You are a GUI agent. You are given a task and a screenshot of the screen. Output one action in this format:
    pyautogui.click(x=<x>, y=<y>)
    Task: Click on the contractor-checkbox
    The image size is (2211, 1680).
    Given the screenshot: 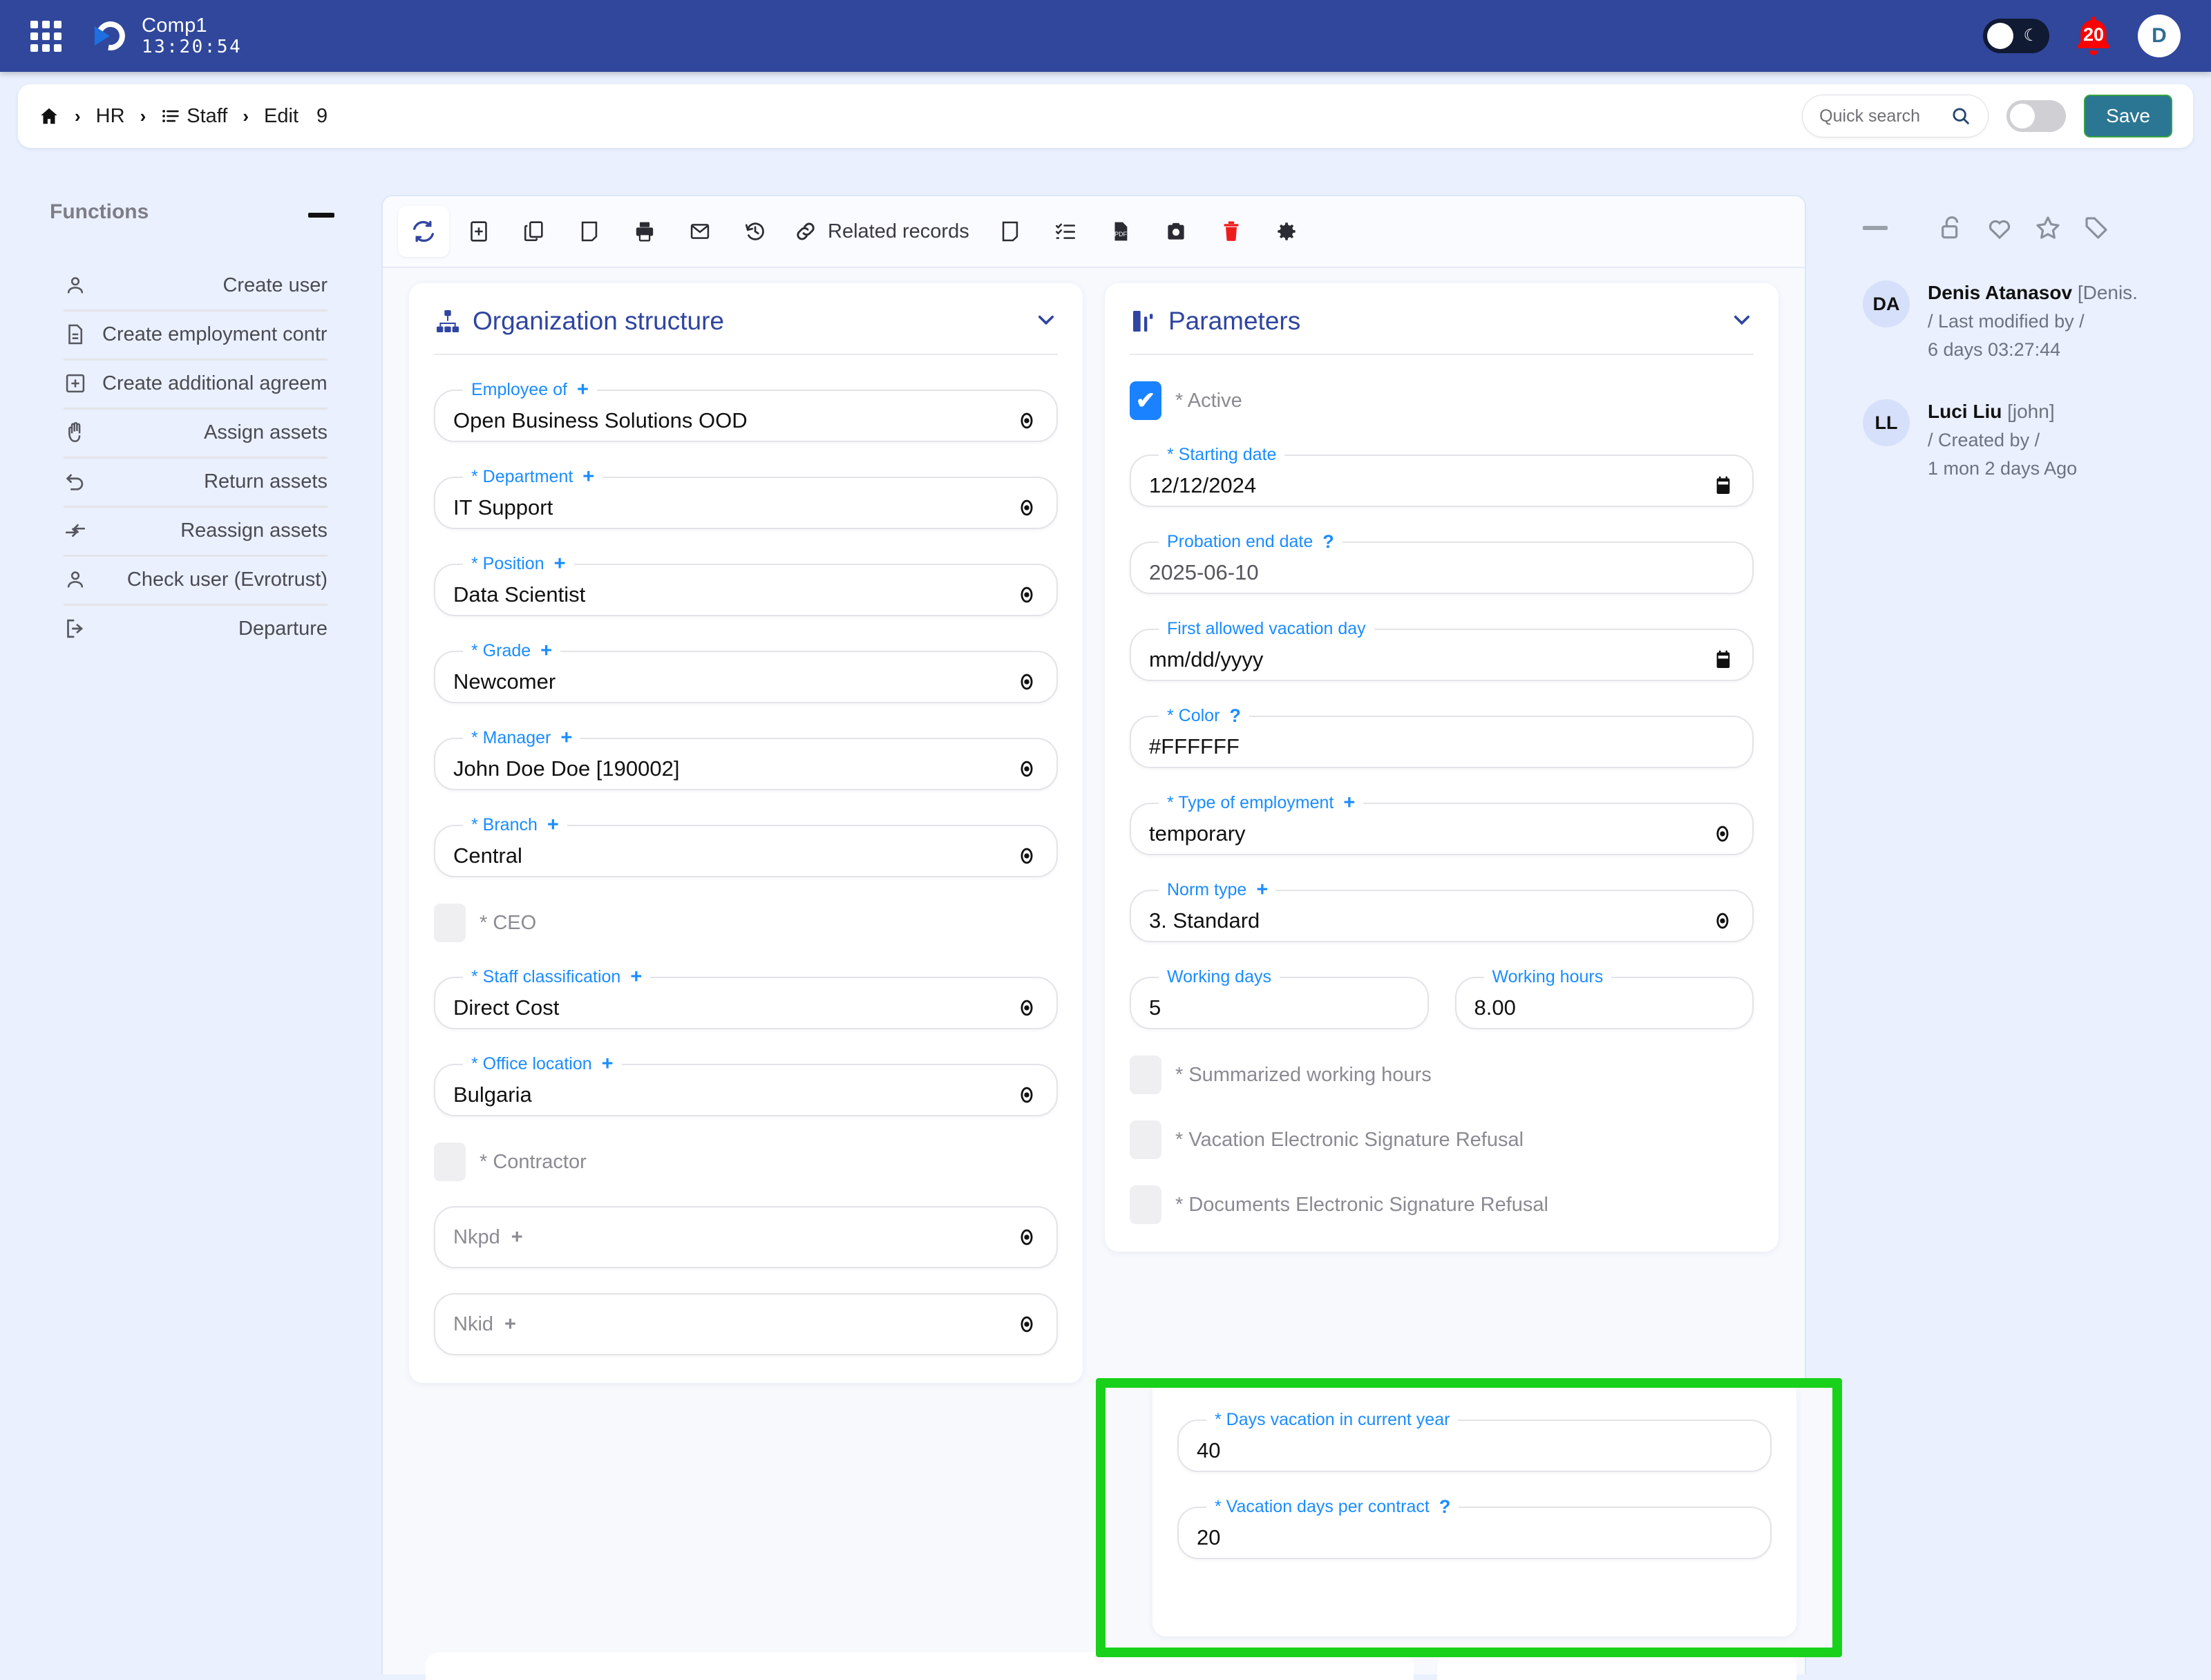 What is the action you would take?
    pyautogui.click(x=450, y=1162)
    